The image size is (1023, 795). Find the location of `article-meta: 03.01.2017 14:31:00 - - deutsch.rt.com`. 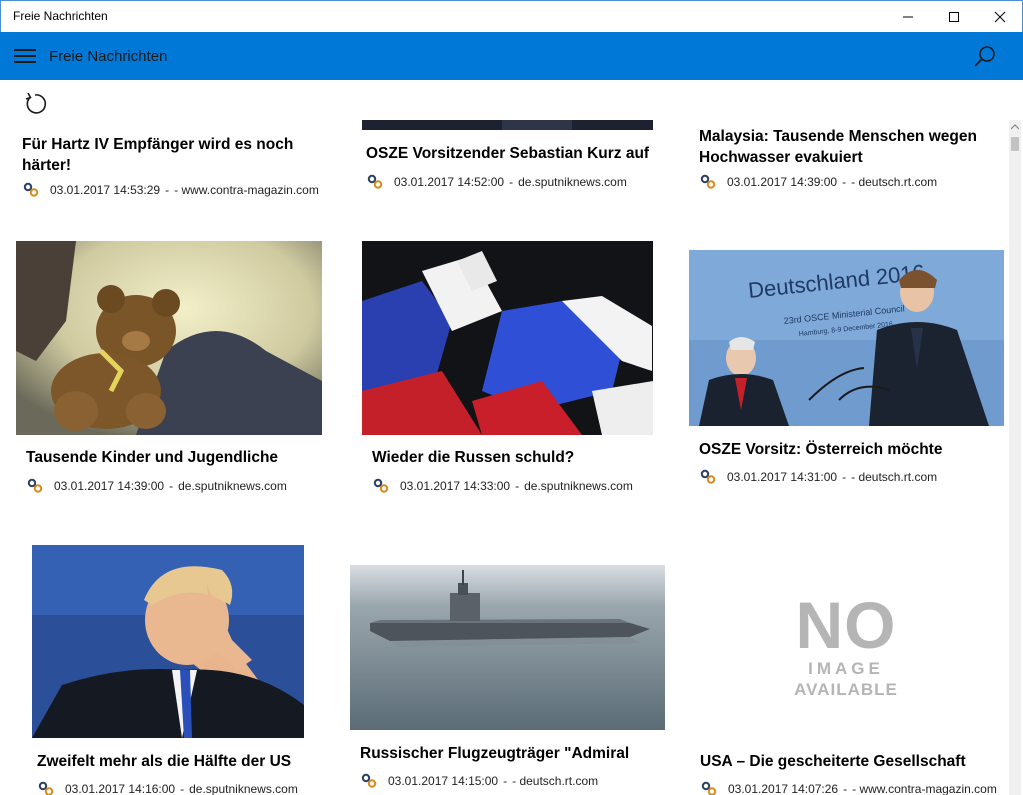

article-meta: 03.01.2017 14:31:00 - - deutsch.rt.com is located at coordinates (818, 477).